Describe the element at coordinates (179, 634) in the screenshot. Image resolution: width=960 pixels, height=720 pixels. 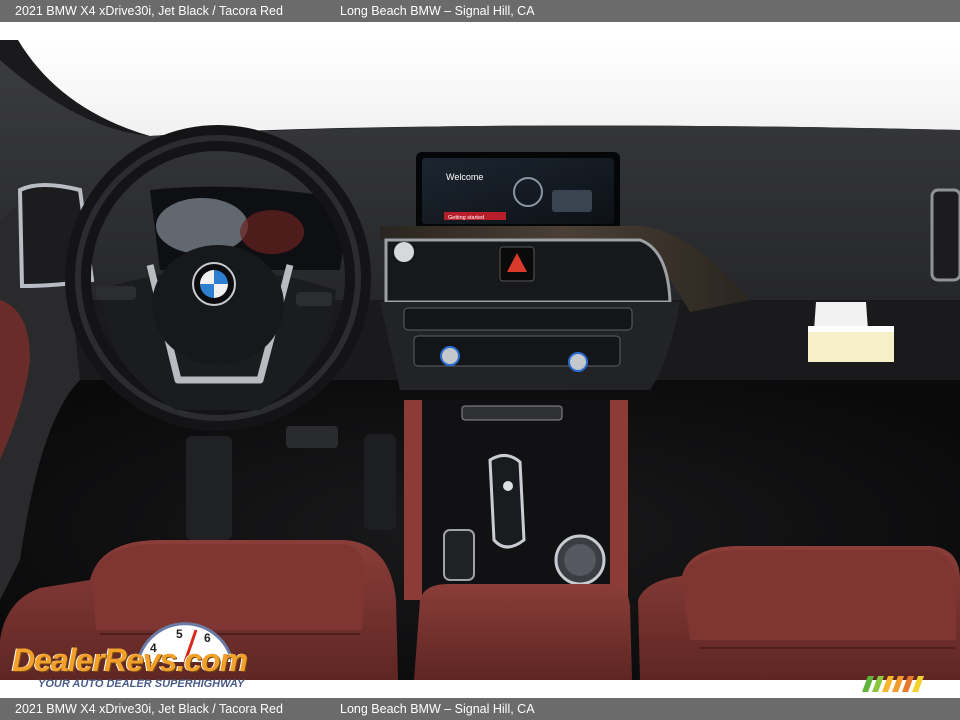
I see `gauge-digit-5: 5` at that location.